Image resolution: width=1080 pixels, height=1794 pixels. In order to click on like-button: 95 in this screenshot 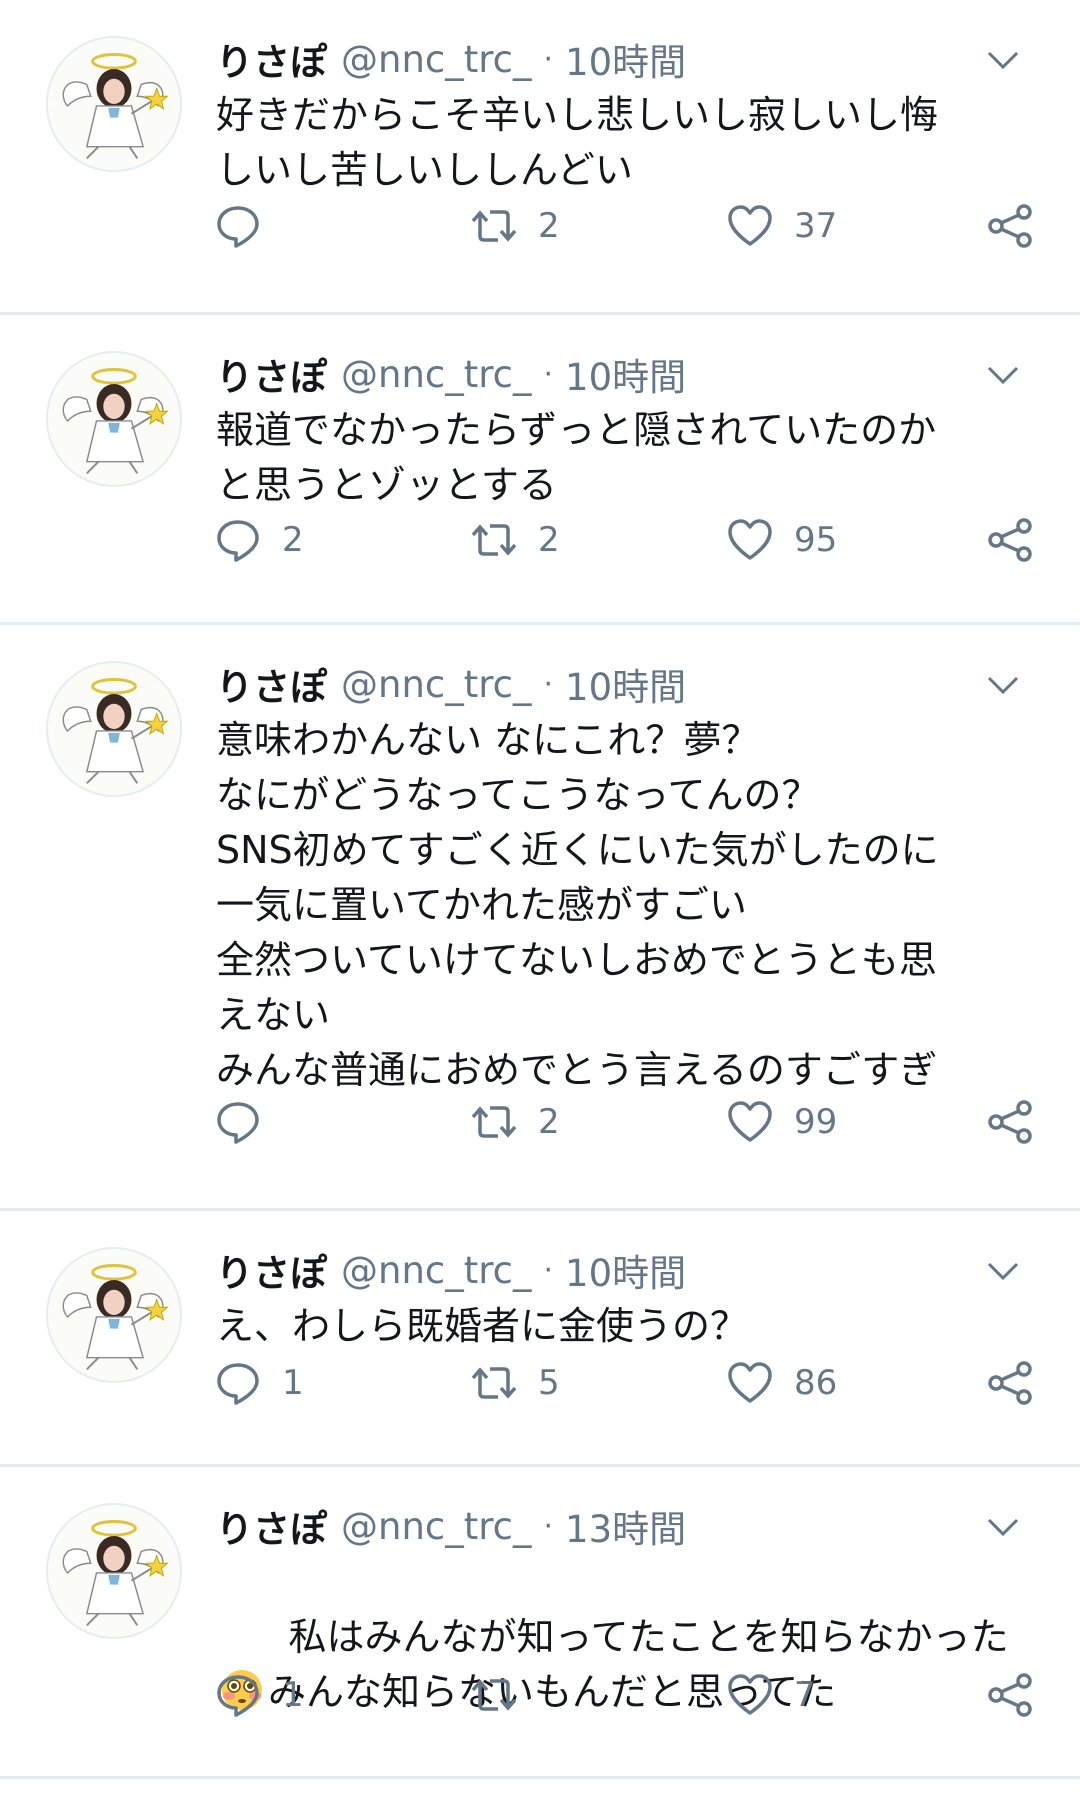, I will do `click(781, 540)`.